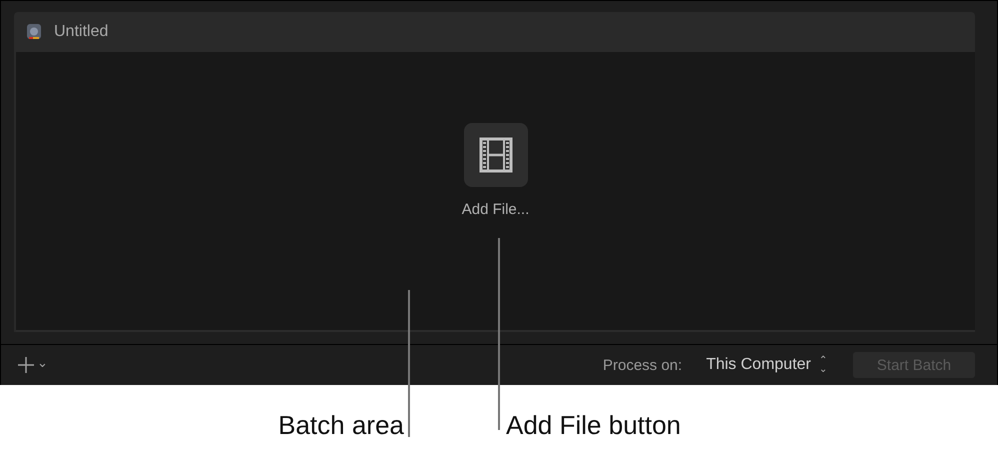  I want to click on film-icon, so click(495, 155).